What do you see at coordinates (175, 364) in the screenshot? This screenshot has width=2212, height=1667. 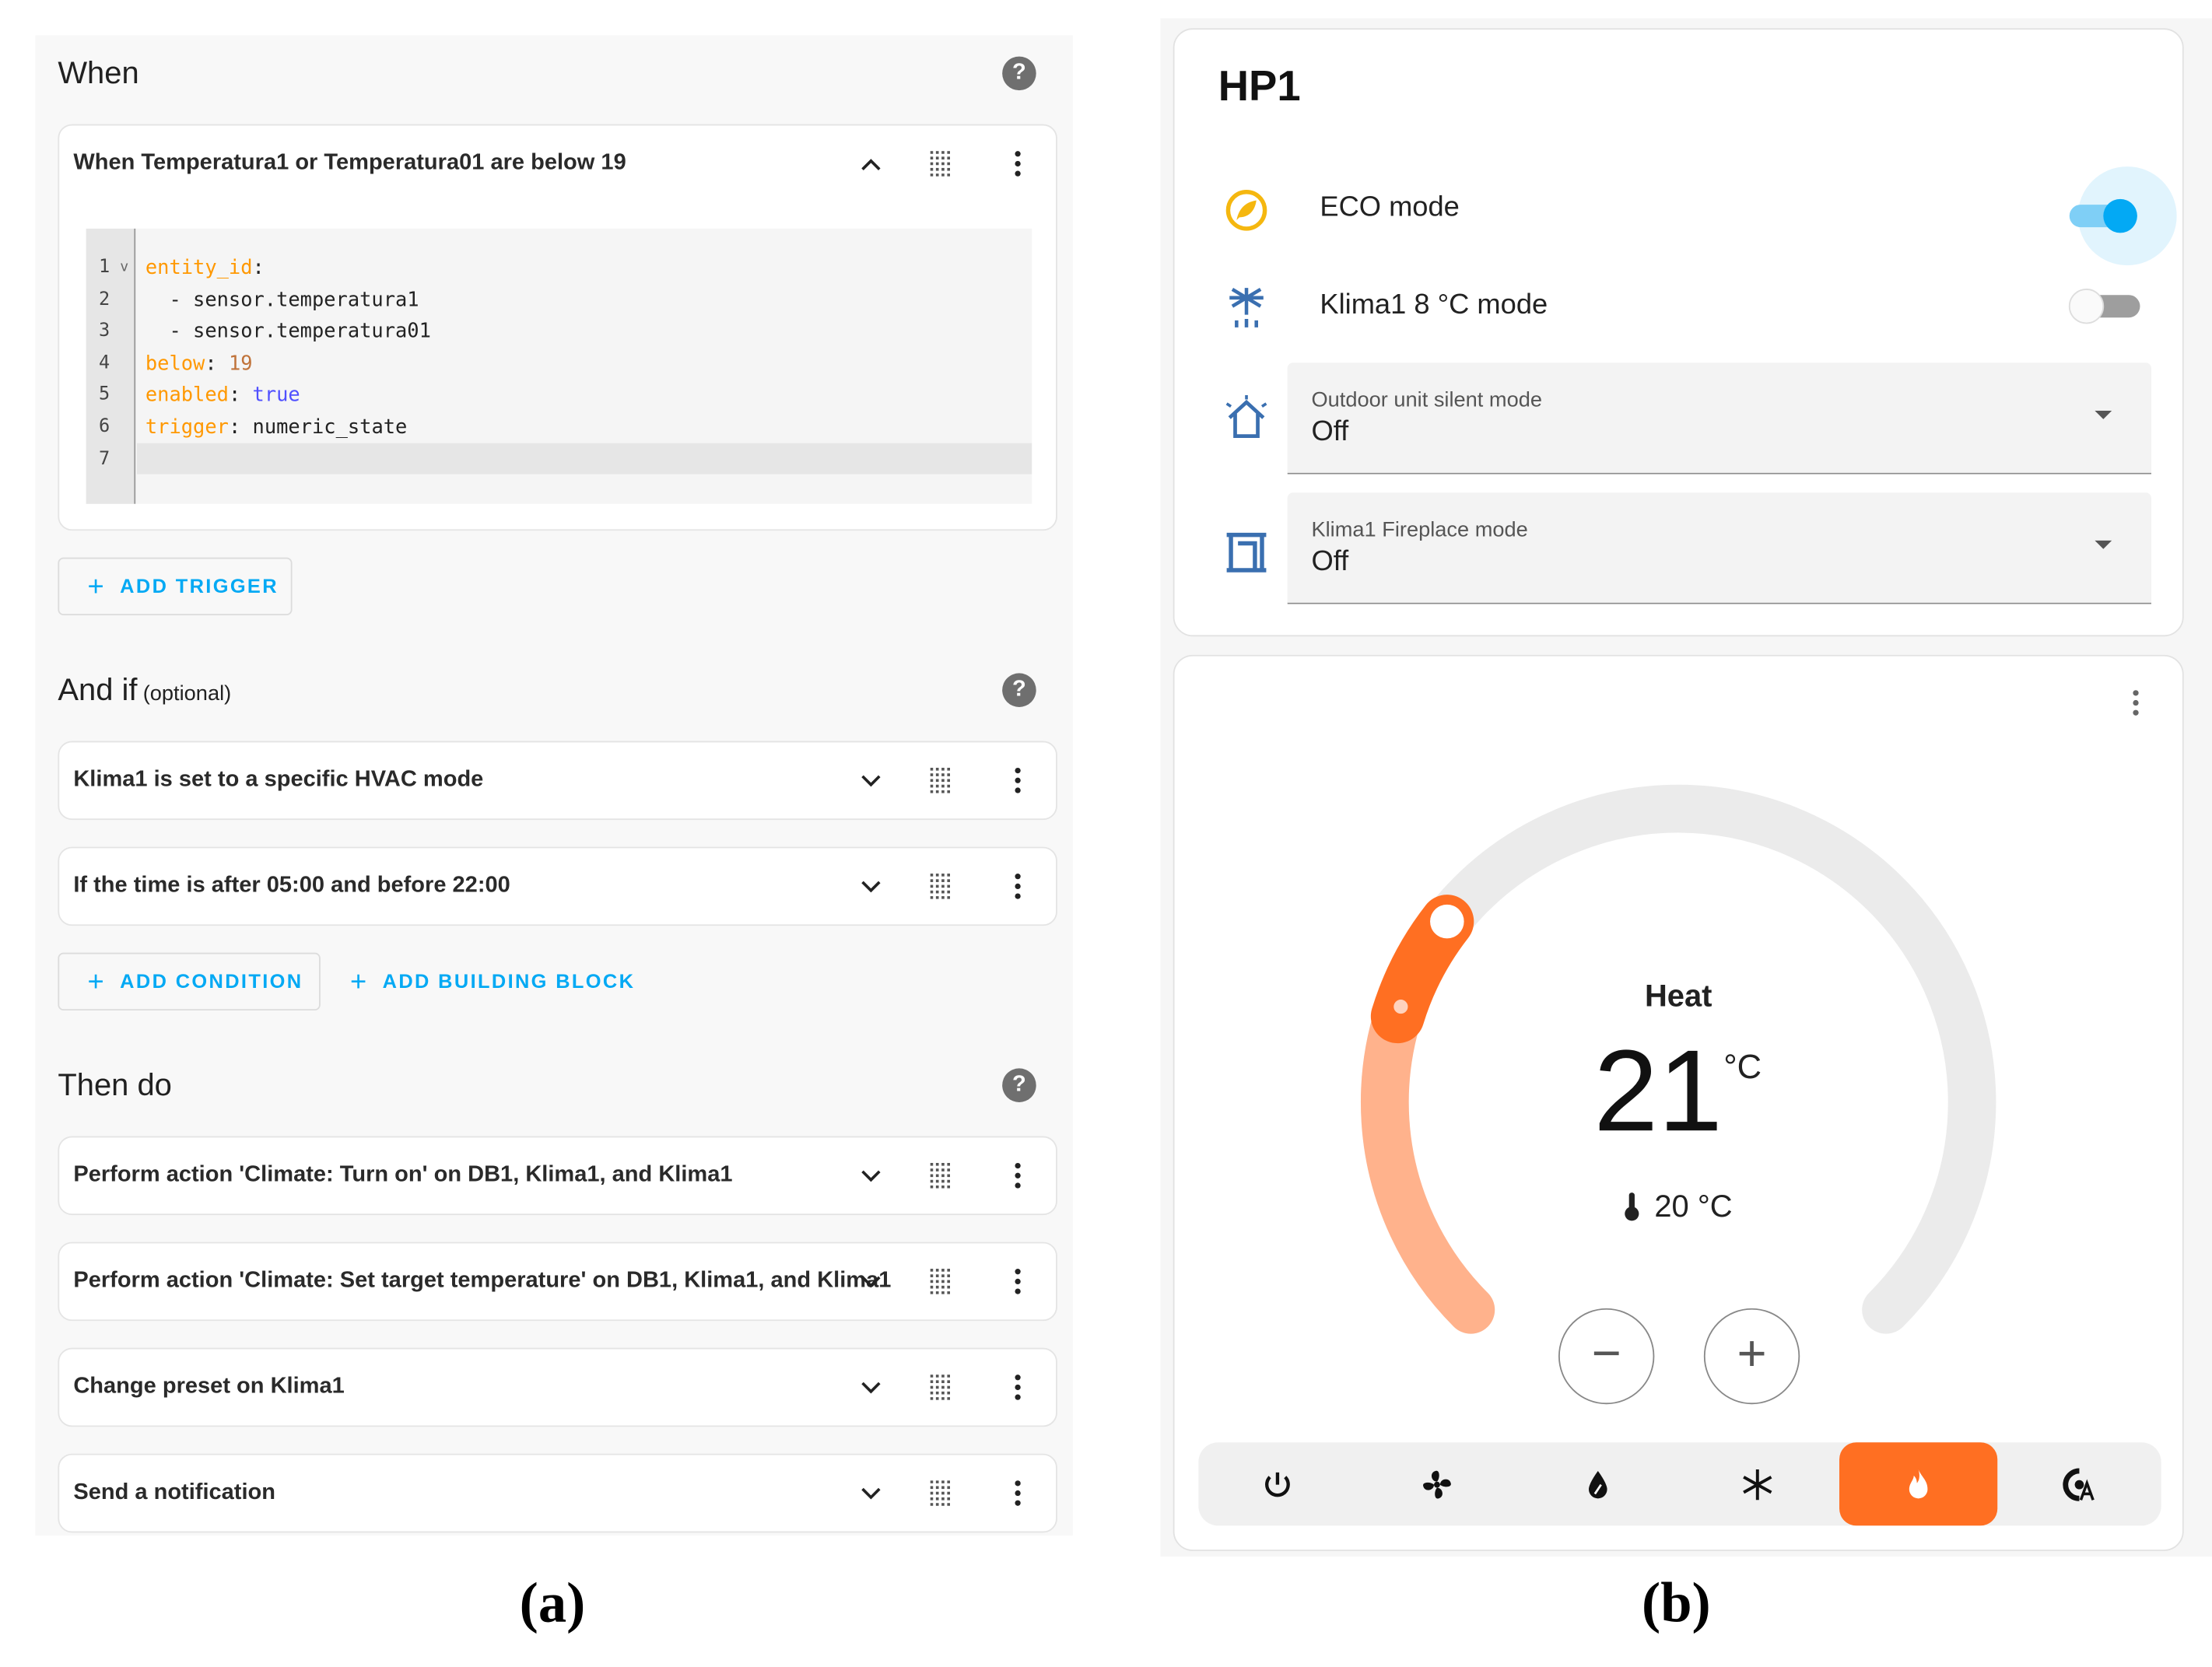 I see `code-token: below` at bounding box center [175, 364].